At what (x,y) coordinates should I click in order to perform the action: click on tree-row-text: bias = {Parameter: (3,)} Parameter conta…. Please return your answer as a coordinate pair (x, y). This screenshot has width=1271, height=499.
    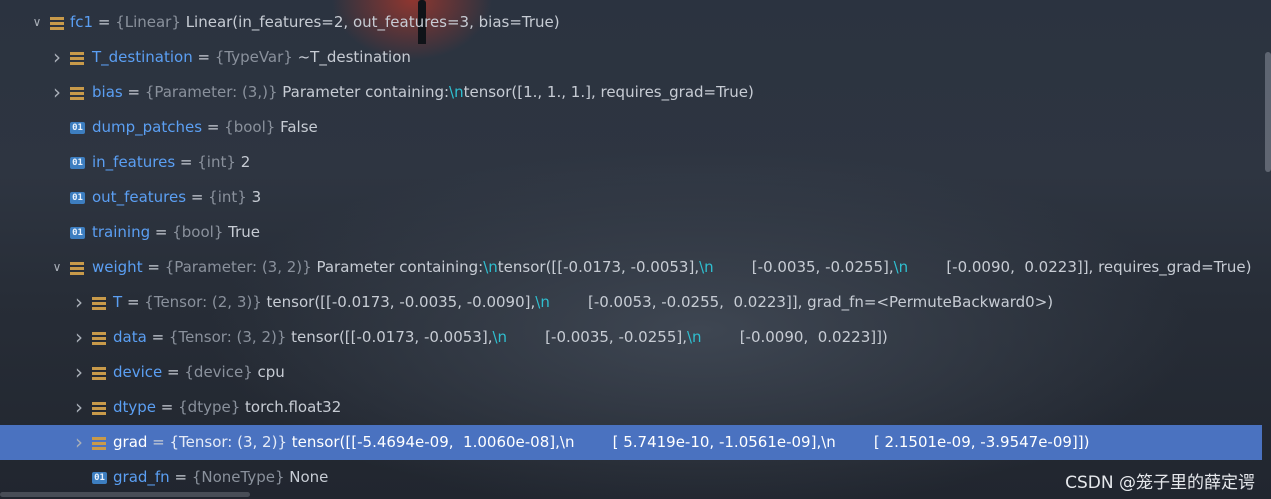
    Looking at the image, I should click on (423, 92).